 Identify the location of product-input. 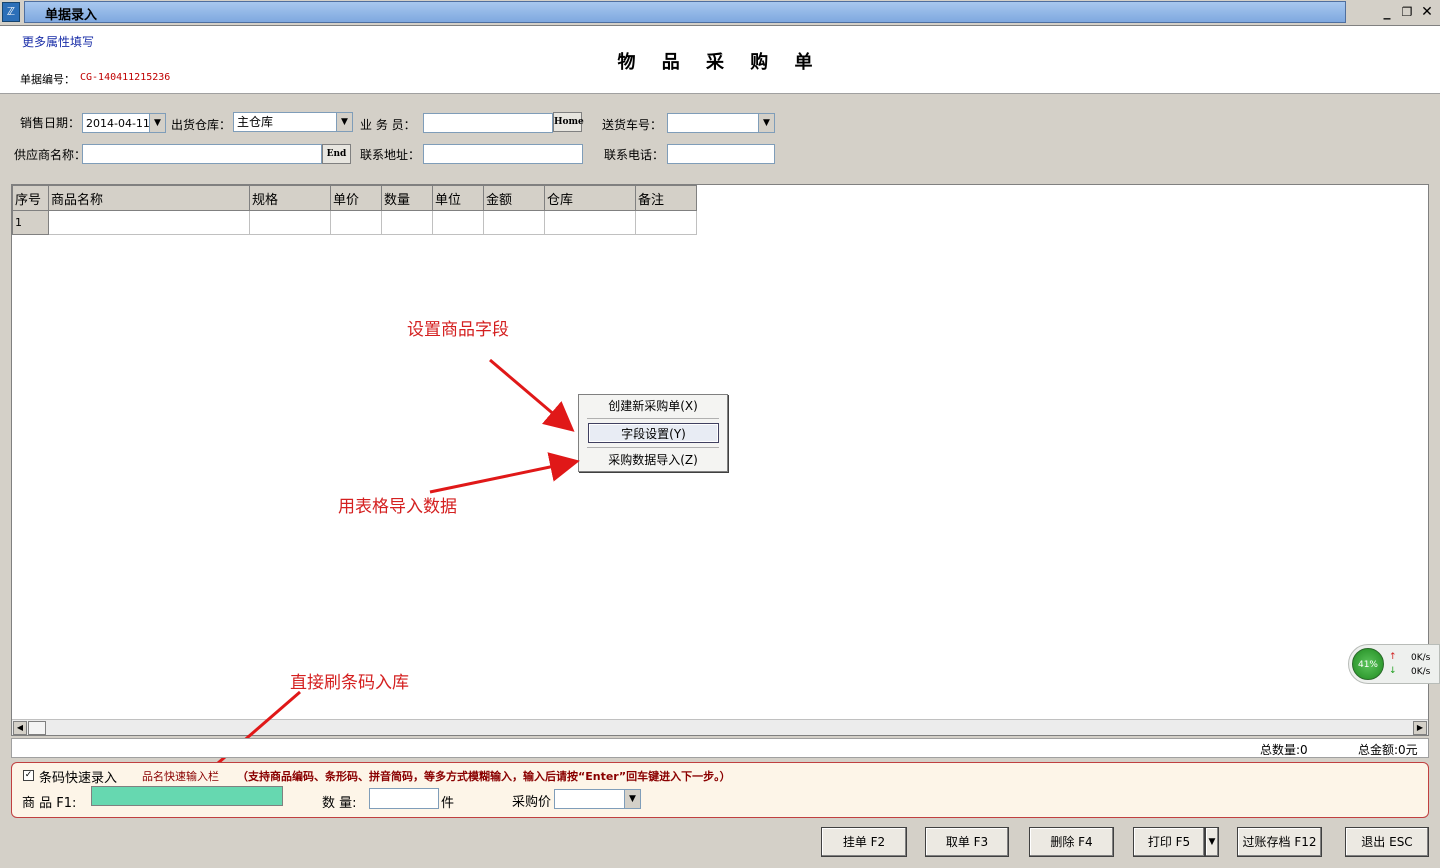
(187, 796).